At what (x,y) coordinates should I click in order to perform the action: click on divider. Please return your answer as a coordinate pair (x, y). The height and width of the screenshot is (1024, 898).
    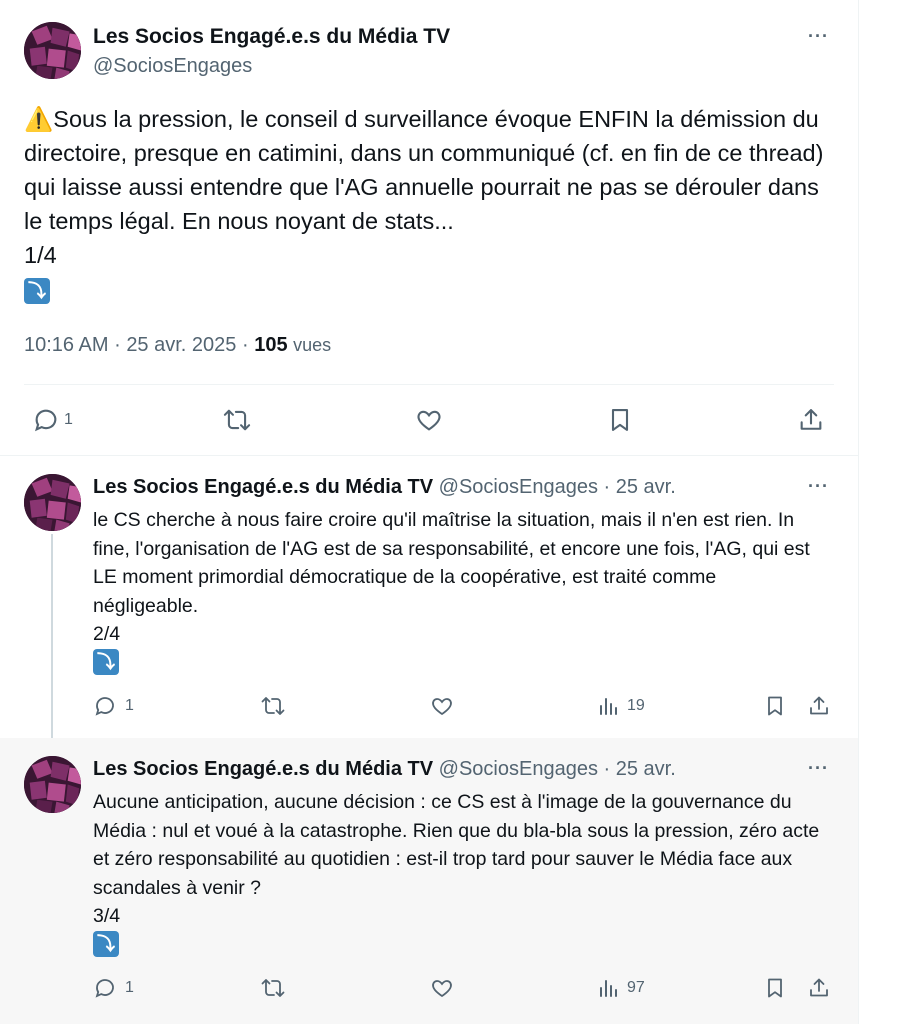
    Looking at the image, I should click on (429, 384).